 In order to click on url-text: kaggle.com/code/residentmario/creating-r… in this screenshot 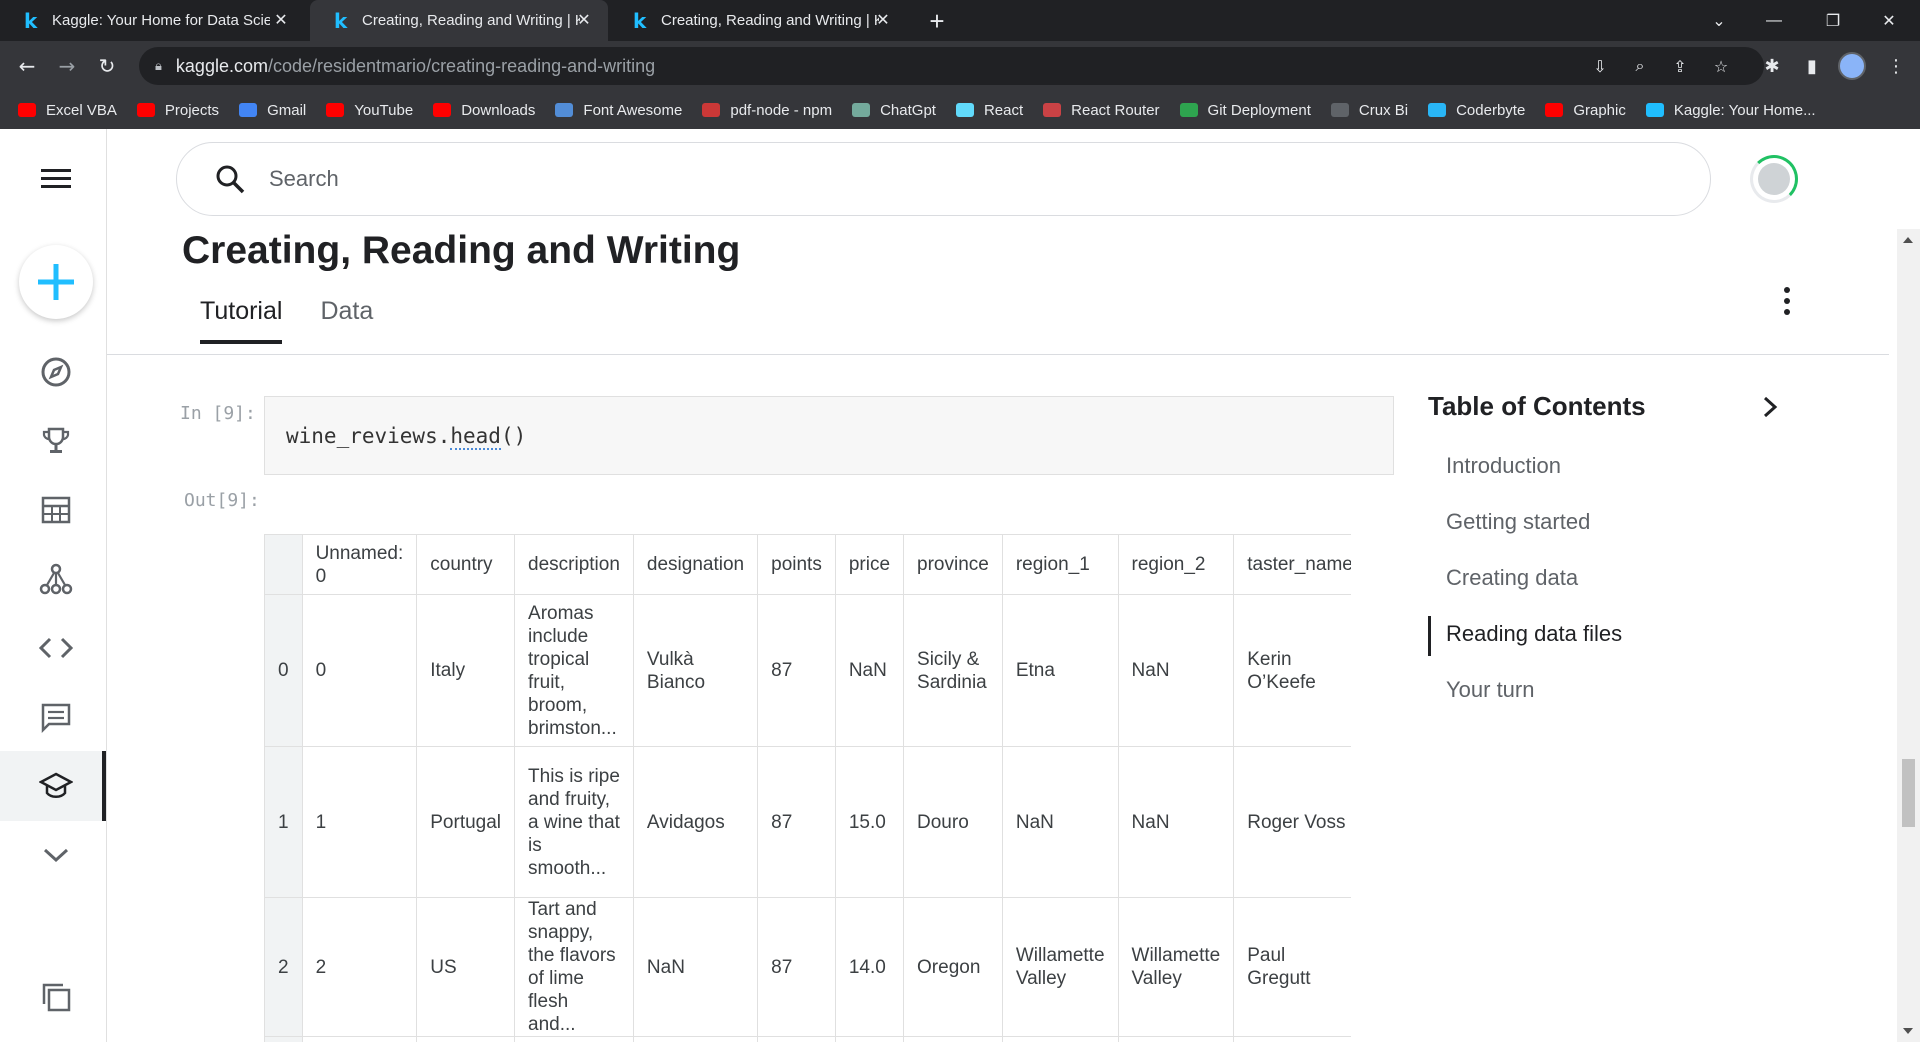, I will do `click(415, 66)`.